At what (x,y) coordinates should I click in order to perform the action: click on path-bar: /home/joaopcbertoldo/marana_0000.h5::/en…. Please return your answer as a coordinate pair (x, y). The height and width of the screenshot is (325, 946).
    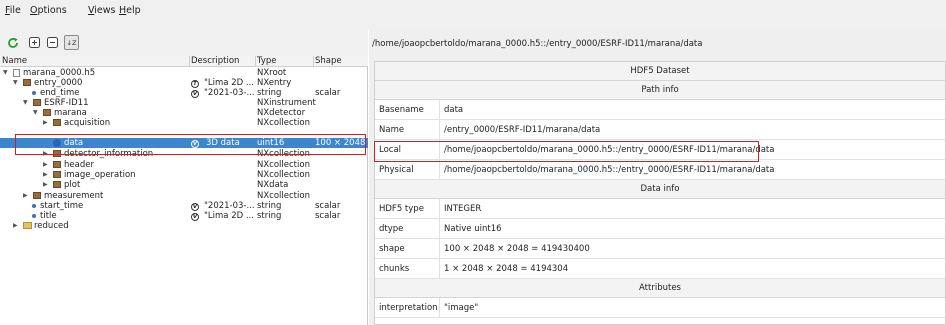
    Looking at the image, I should click on (537, 44).